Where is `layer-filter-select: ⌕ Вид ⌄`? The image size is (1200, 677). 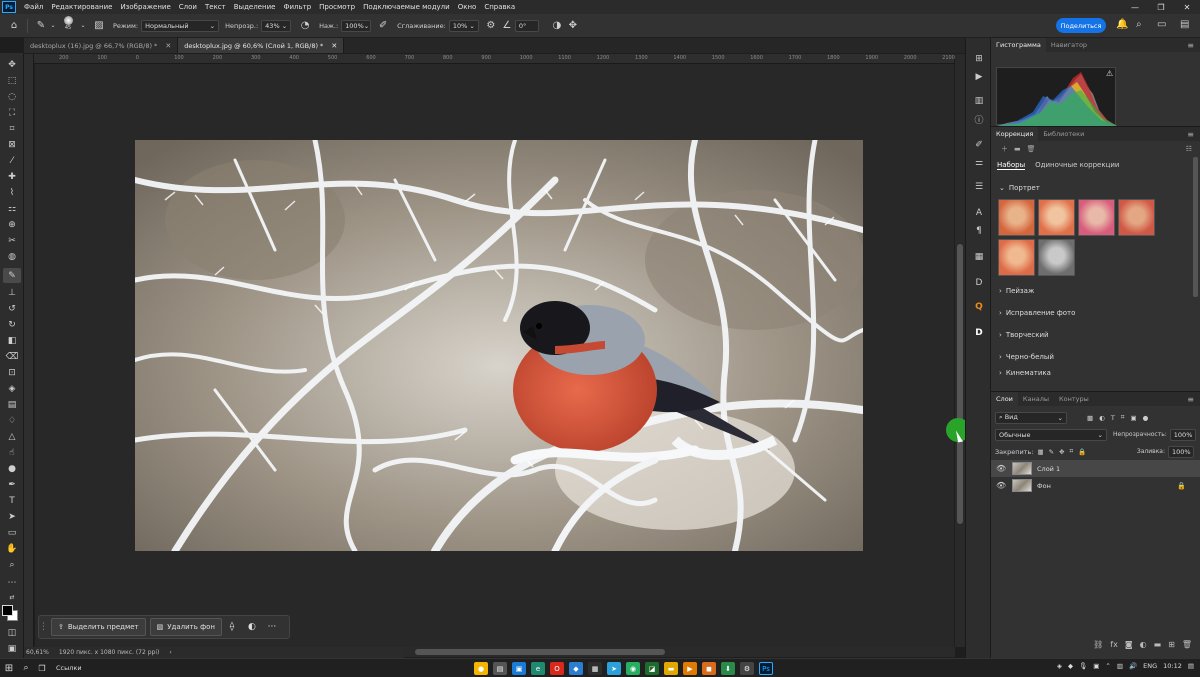 layer-filter-select: ⌕ Вид ⌄ is located at coordinates (1031, 417).